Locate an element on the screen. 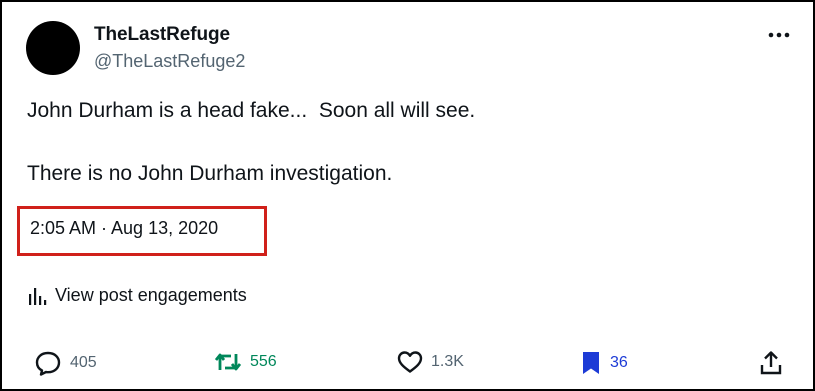  avatar is located at coordinates (53, 48).